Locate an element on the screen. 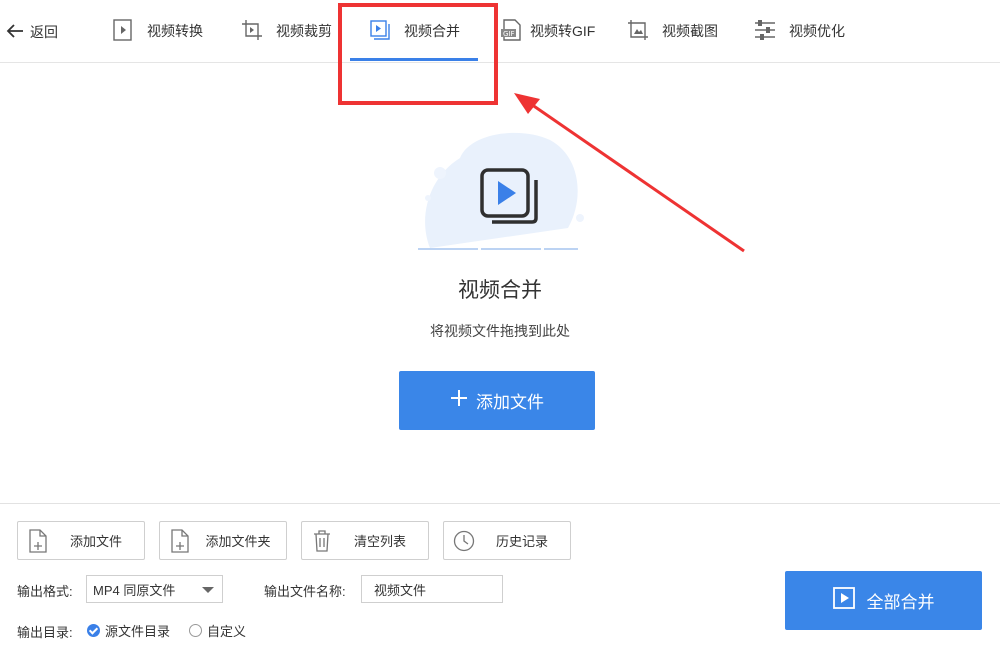 The image size is (1000, 658). output-format-select: MP4 同原文件 is located at coordinates (154, 589).